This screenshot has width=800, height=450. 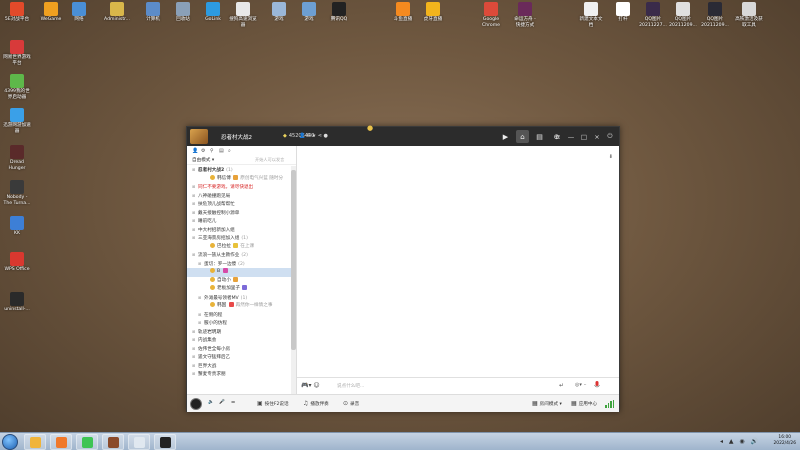 I want to click on room-mode-button: ▦ 房间模式 ▾, so click(x=547, y=403).